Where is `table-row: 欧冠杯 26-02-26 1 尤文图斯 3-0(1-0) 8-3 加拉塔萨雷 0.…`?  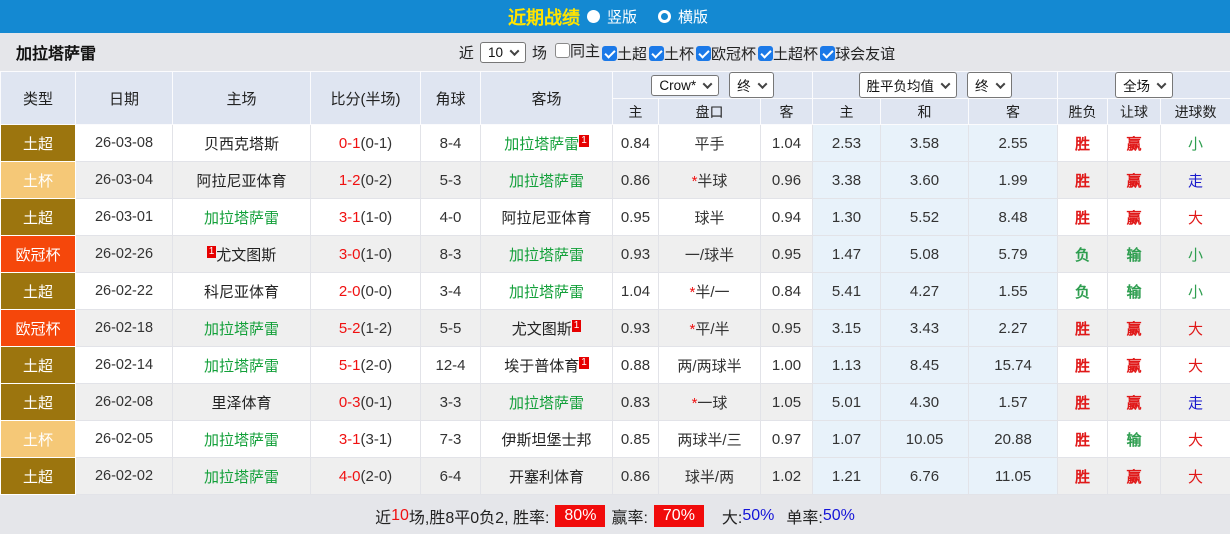 table-row: 欧冠杯 26-02-26 1 尤文图斯 3-0(1-0) 8-3 加拉塔萨雷 0.… is located at coordinates (615, 254).